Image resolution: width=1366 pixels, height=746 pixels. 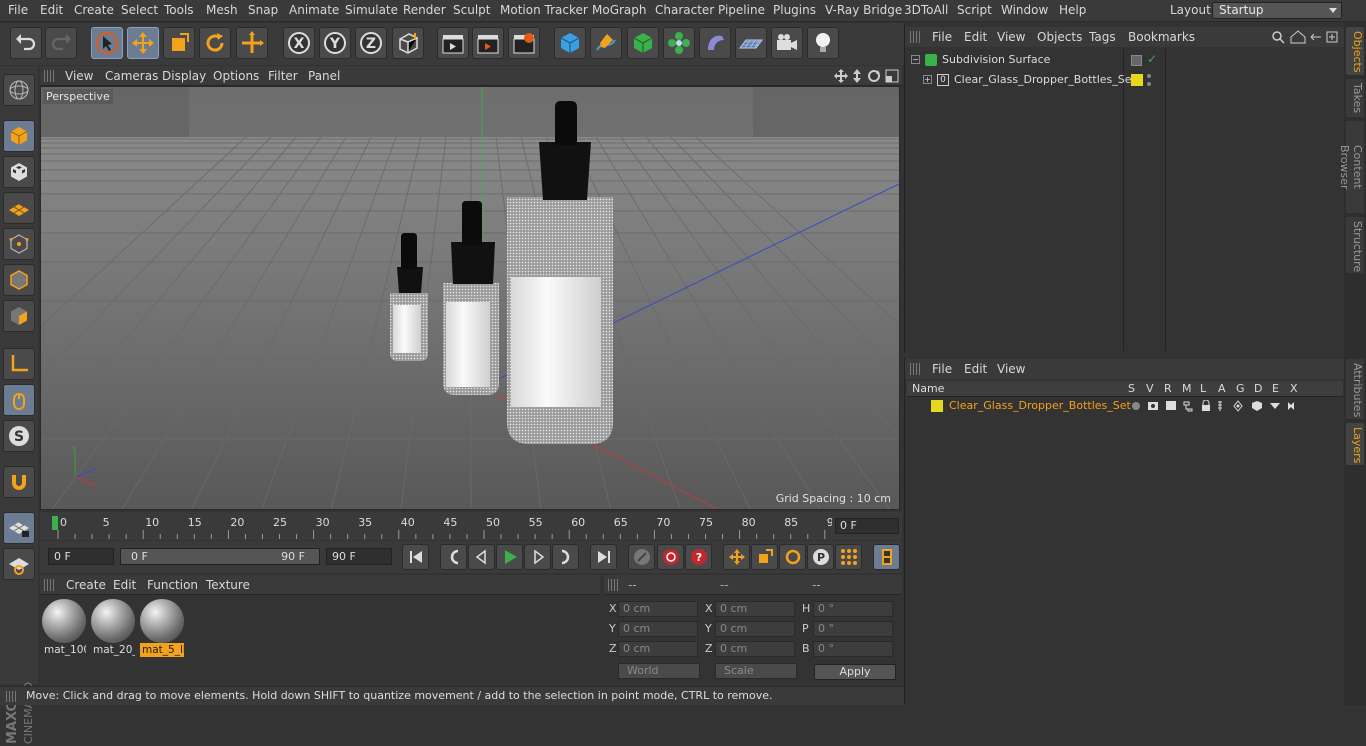 What do you see at coordinates (371, 10) in the screenshot?
I see `menu-simulate: Simulate` at bounding box center [371, 10].